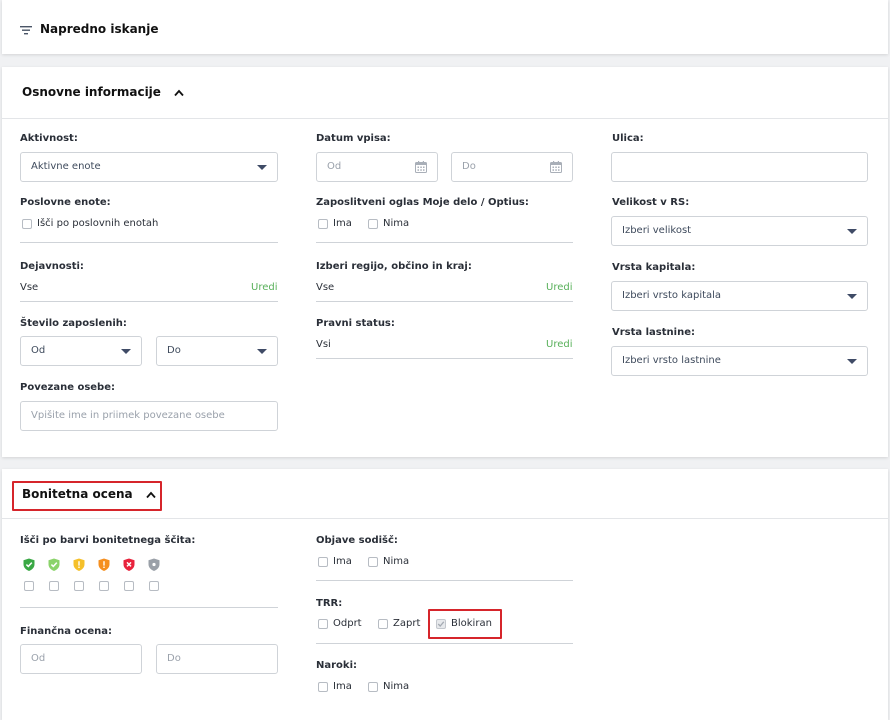 The height and width of the screenshot is (720, 890). Describe the element at coordinates (217, 351) in the screenshot. I see `employees-to-select: Do` at that location.